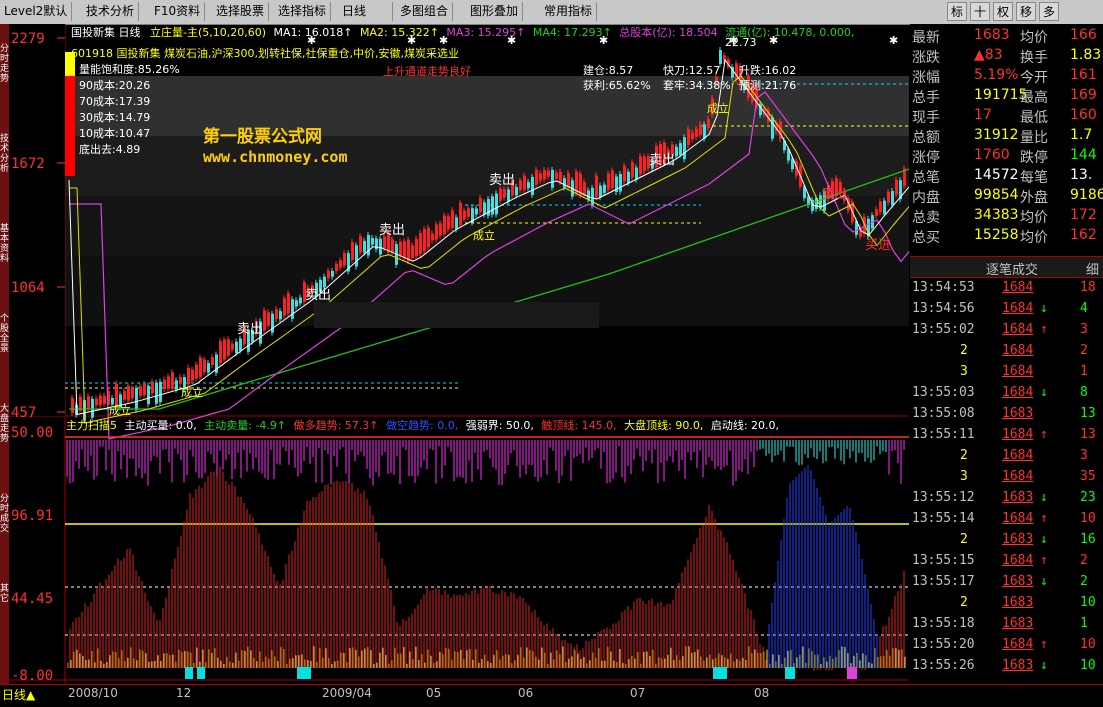 Image resolution: width=1103 pixels, height=707 pixels. What do you see at coordinates (1049, 11) in the screenshot?
I see `multi-button: 多` at bounding box center [1049, 11].